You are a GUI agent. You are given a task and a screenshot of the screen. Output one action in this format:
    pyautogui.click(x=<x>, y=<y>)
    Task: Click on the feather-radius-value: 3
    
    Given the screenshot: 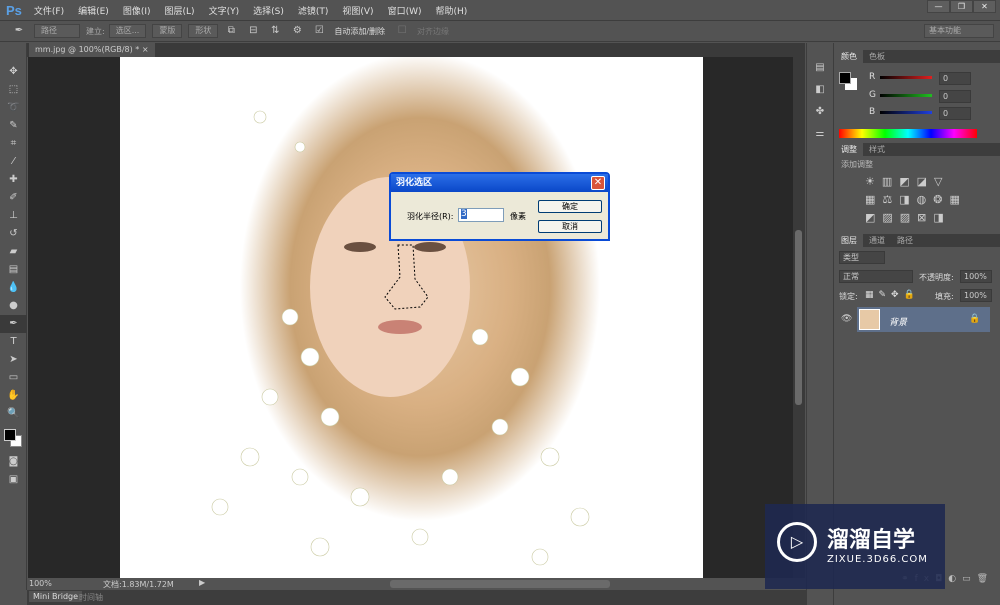 What is the action you would take?
    pyautogui.click(x=464, y=214)
    